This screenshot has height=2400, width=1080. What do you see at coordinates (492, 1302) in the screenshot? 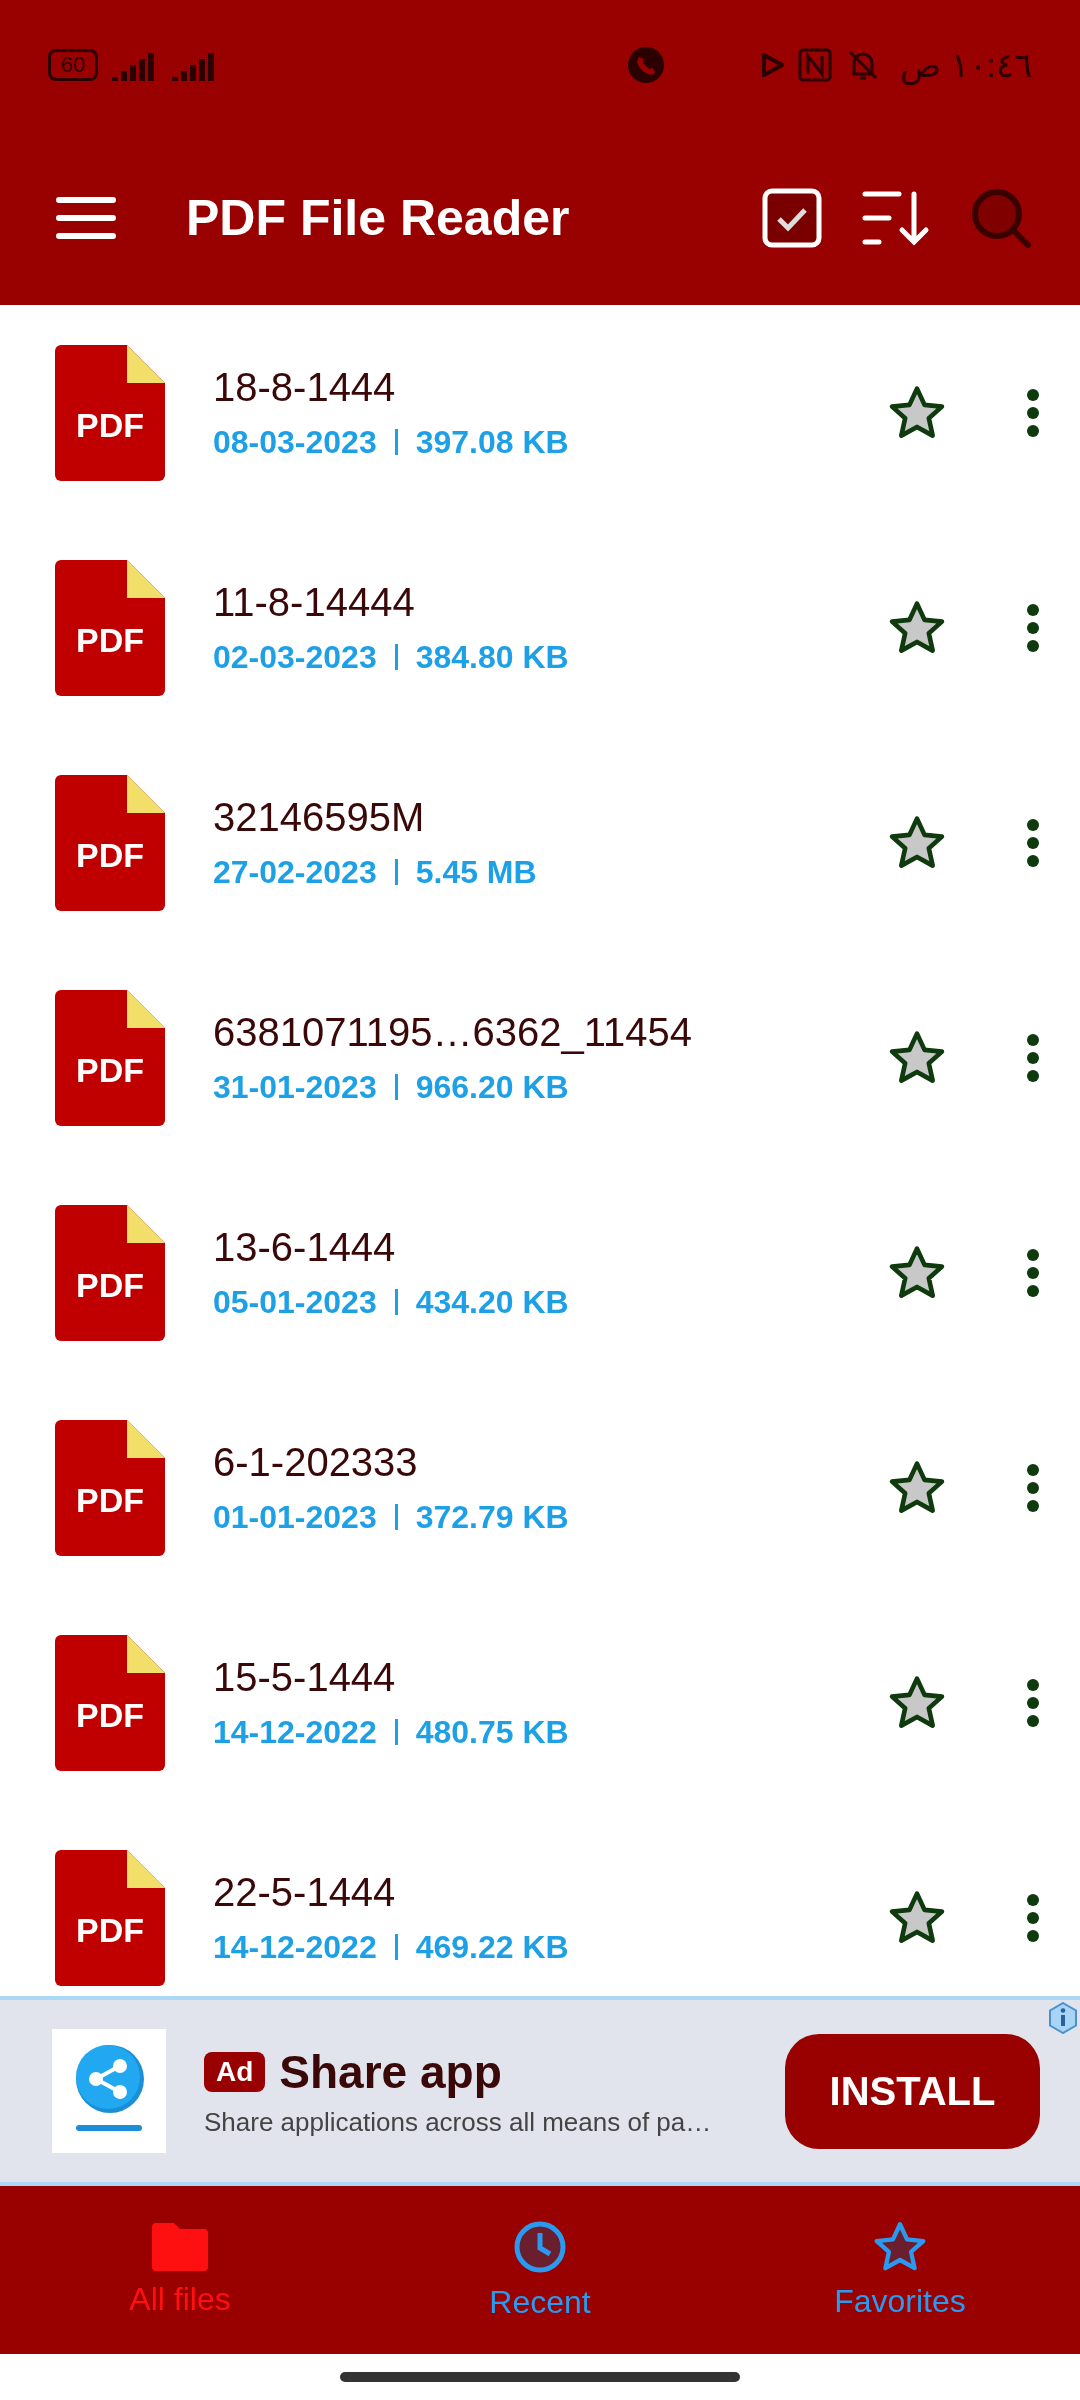
I see `file-size: 434.20 KB` at bounding box center [492, 1302].